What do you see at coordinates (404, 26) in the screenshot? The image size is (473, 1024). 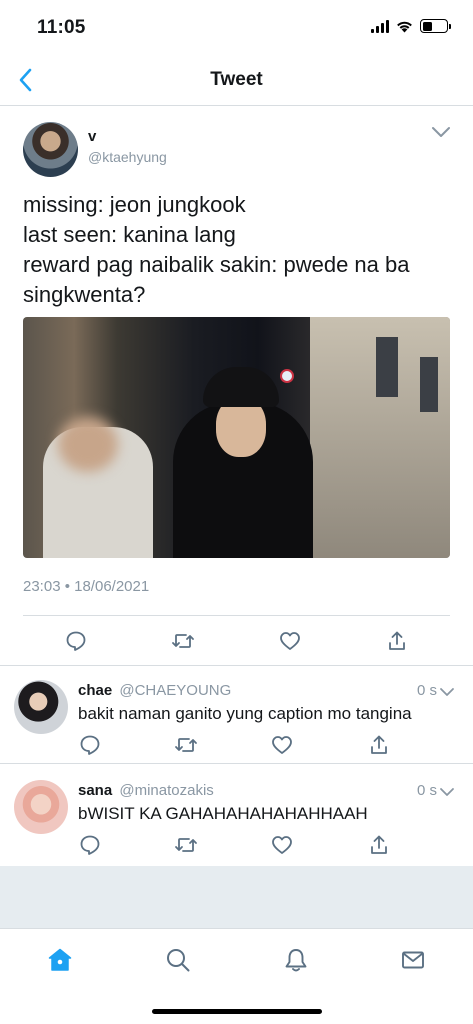 I see `wifi-icon` at bounding box center [404, 26].